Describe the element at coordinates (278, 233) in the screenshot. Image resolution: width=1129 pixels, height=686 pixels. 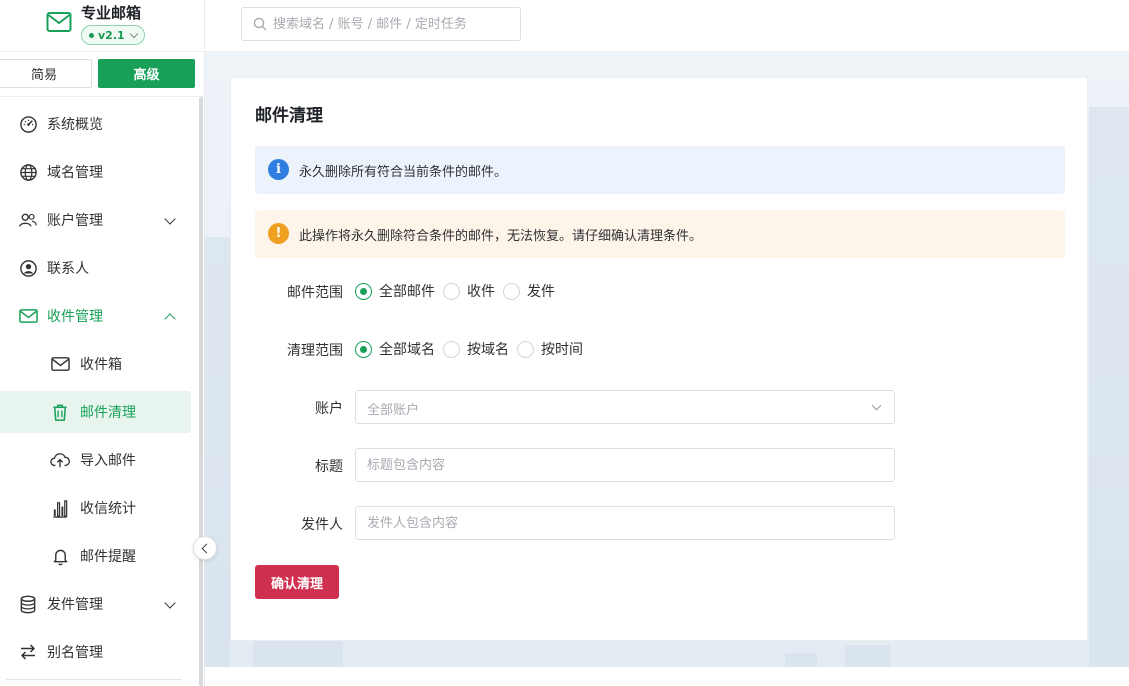
I see `warning-icon: !` at that location.